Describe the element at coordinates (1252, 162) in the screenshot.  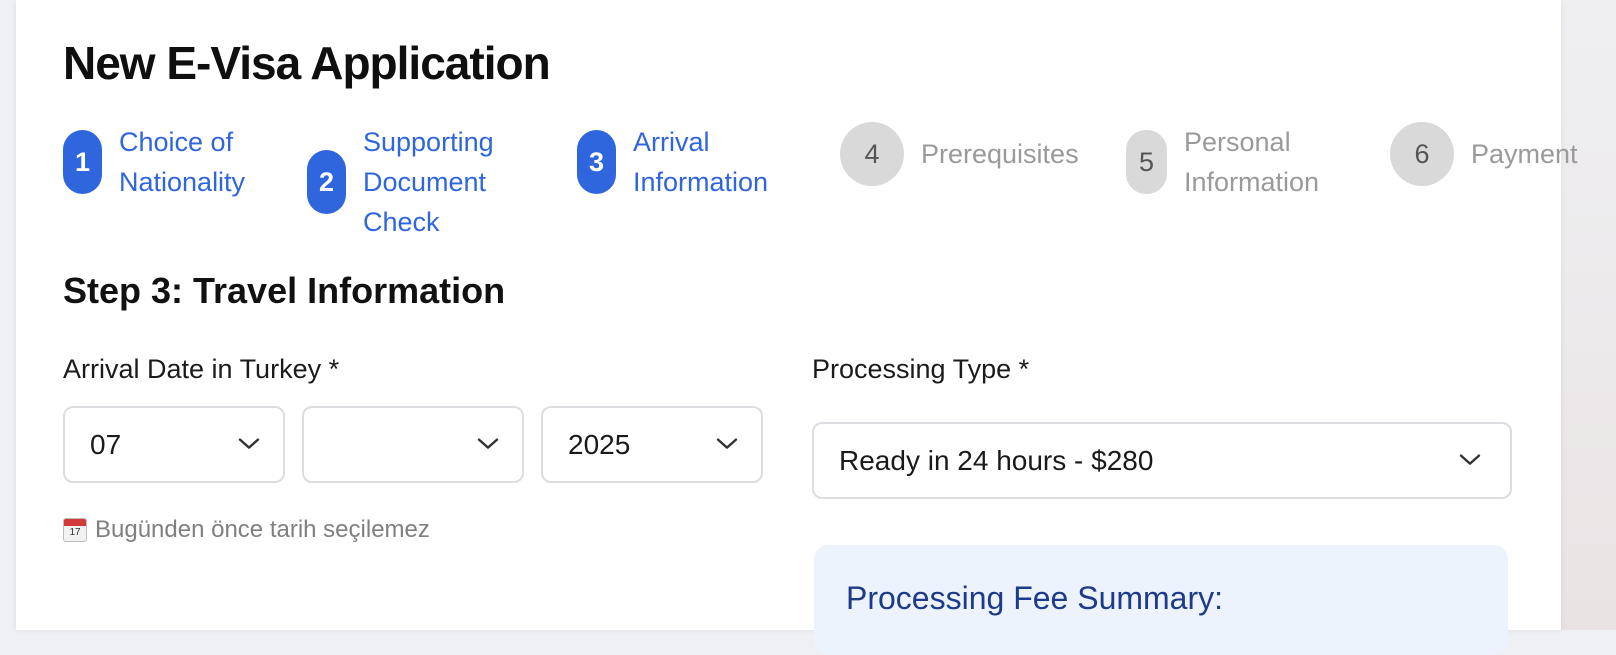
I see `step-label: Personal Information` at that location.